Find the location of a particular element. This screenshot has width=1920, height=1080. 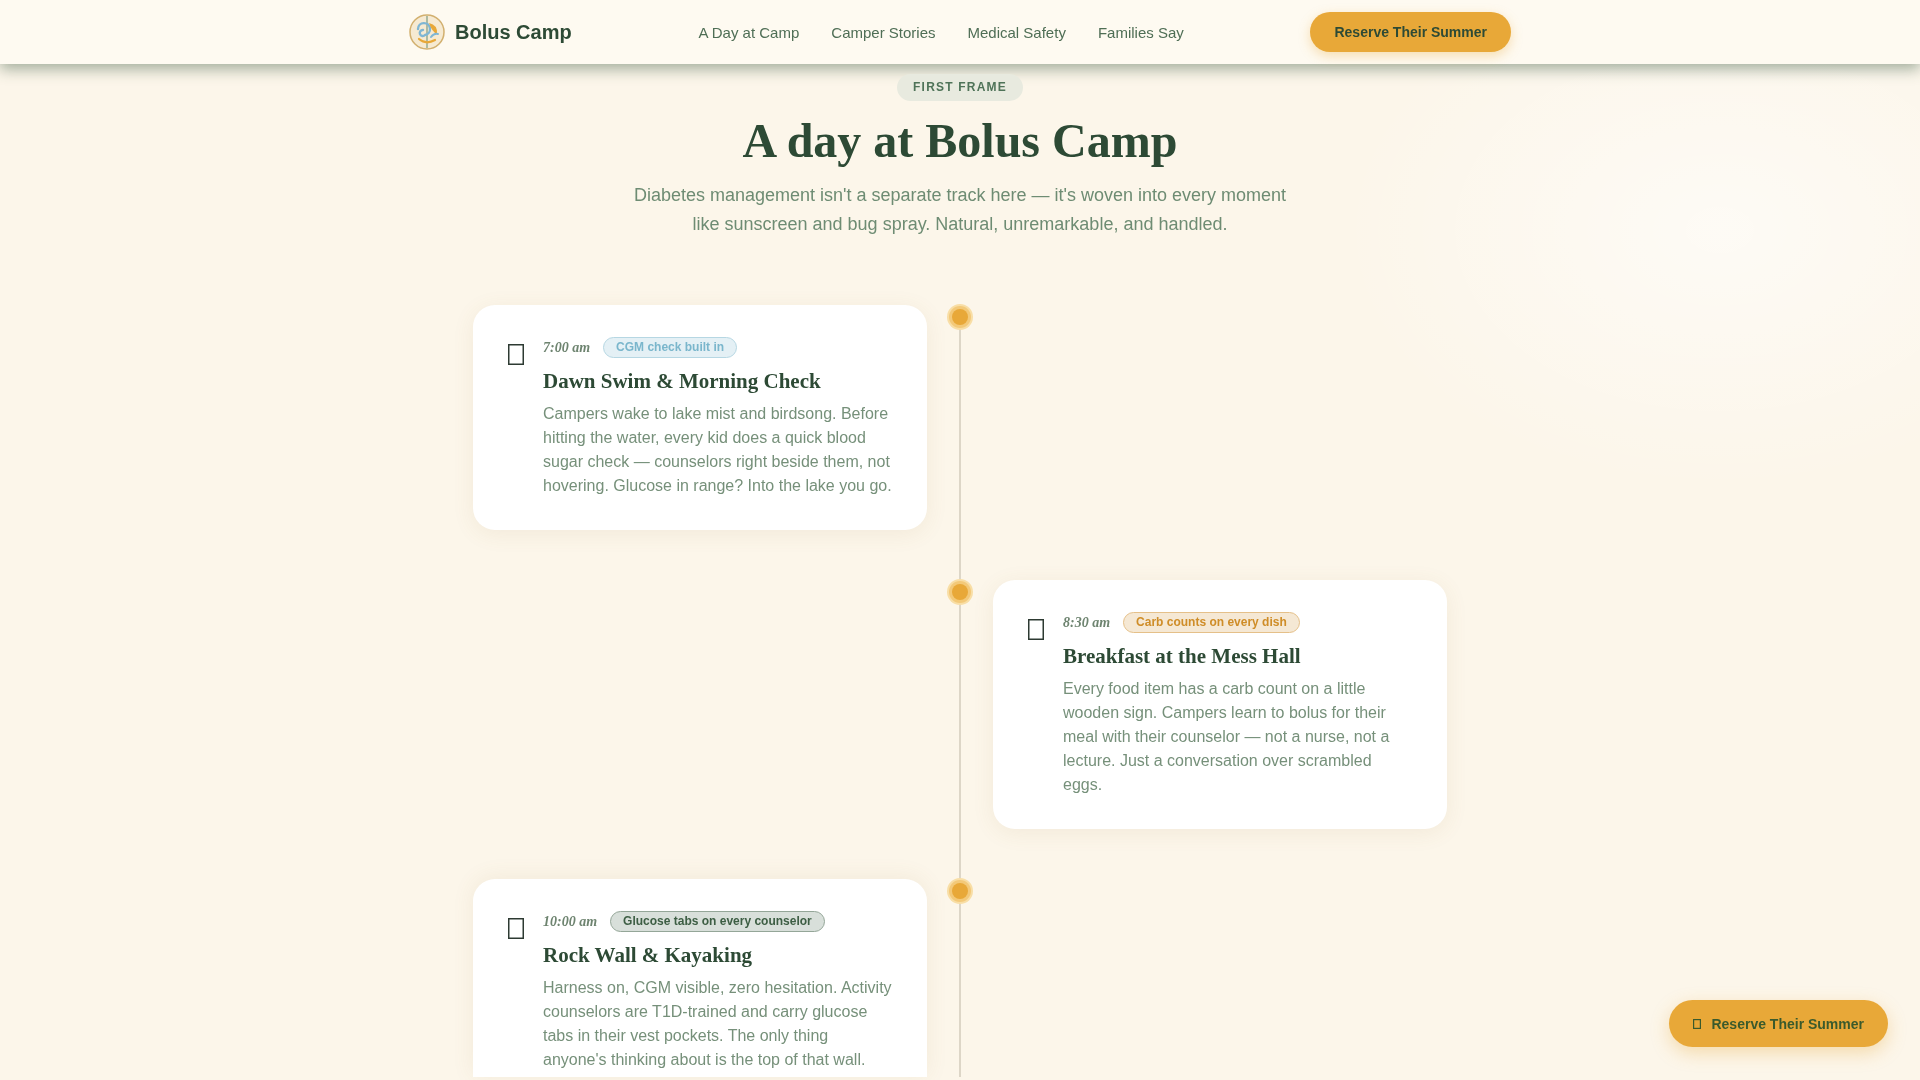

nav-link: Medical Safety is located at coordinates (1016, 32).